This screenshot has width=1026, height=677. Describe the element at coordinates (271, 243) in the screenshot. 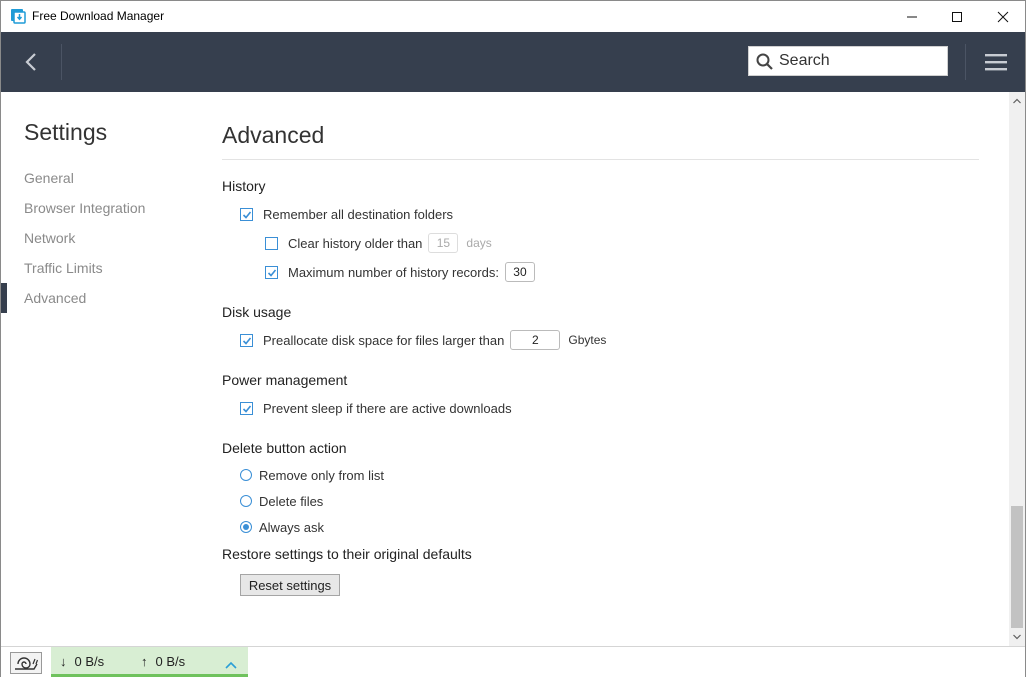

I see `clear-history-checkbox` at that location.